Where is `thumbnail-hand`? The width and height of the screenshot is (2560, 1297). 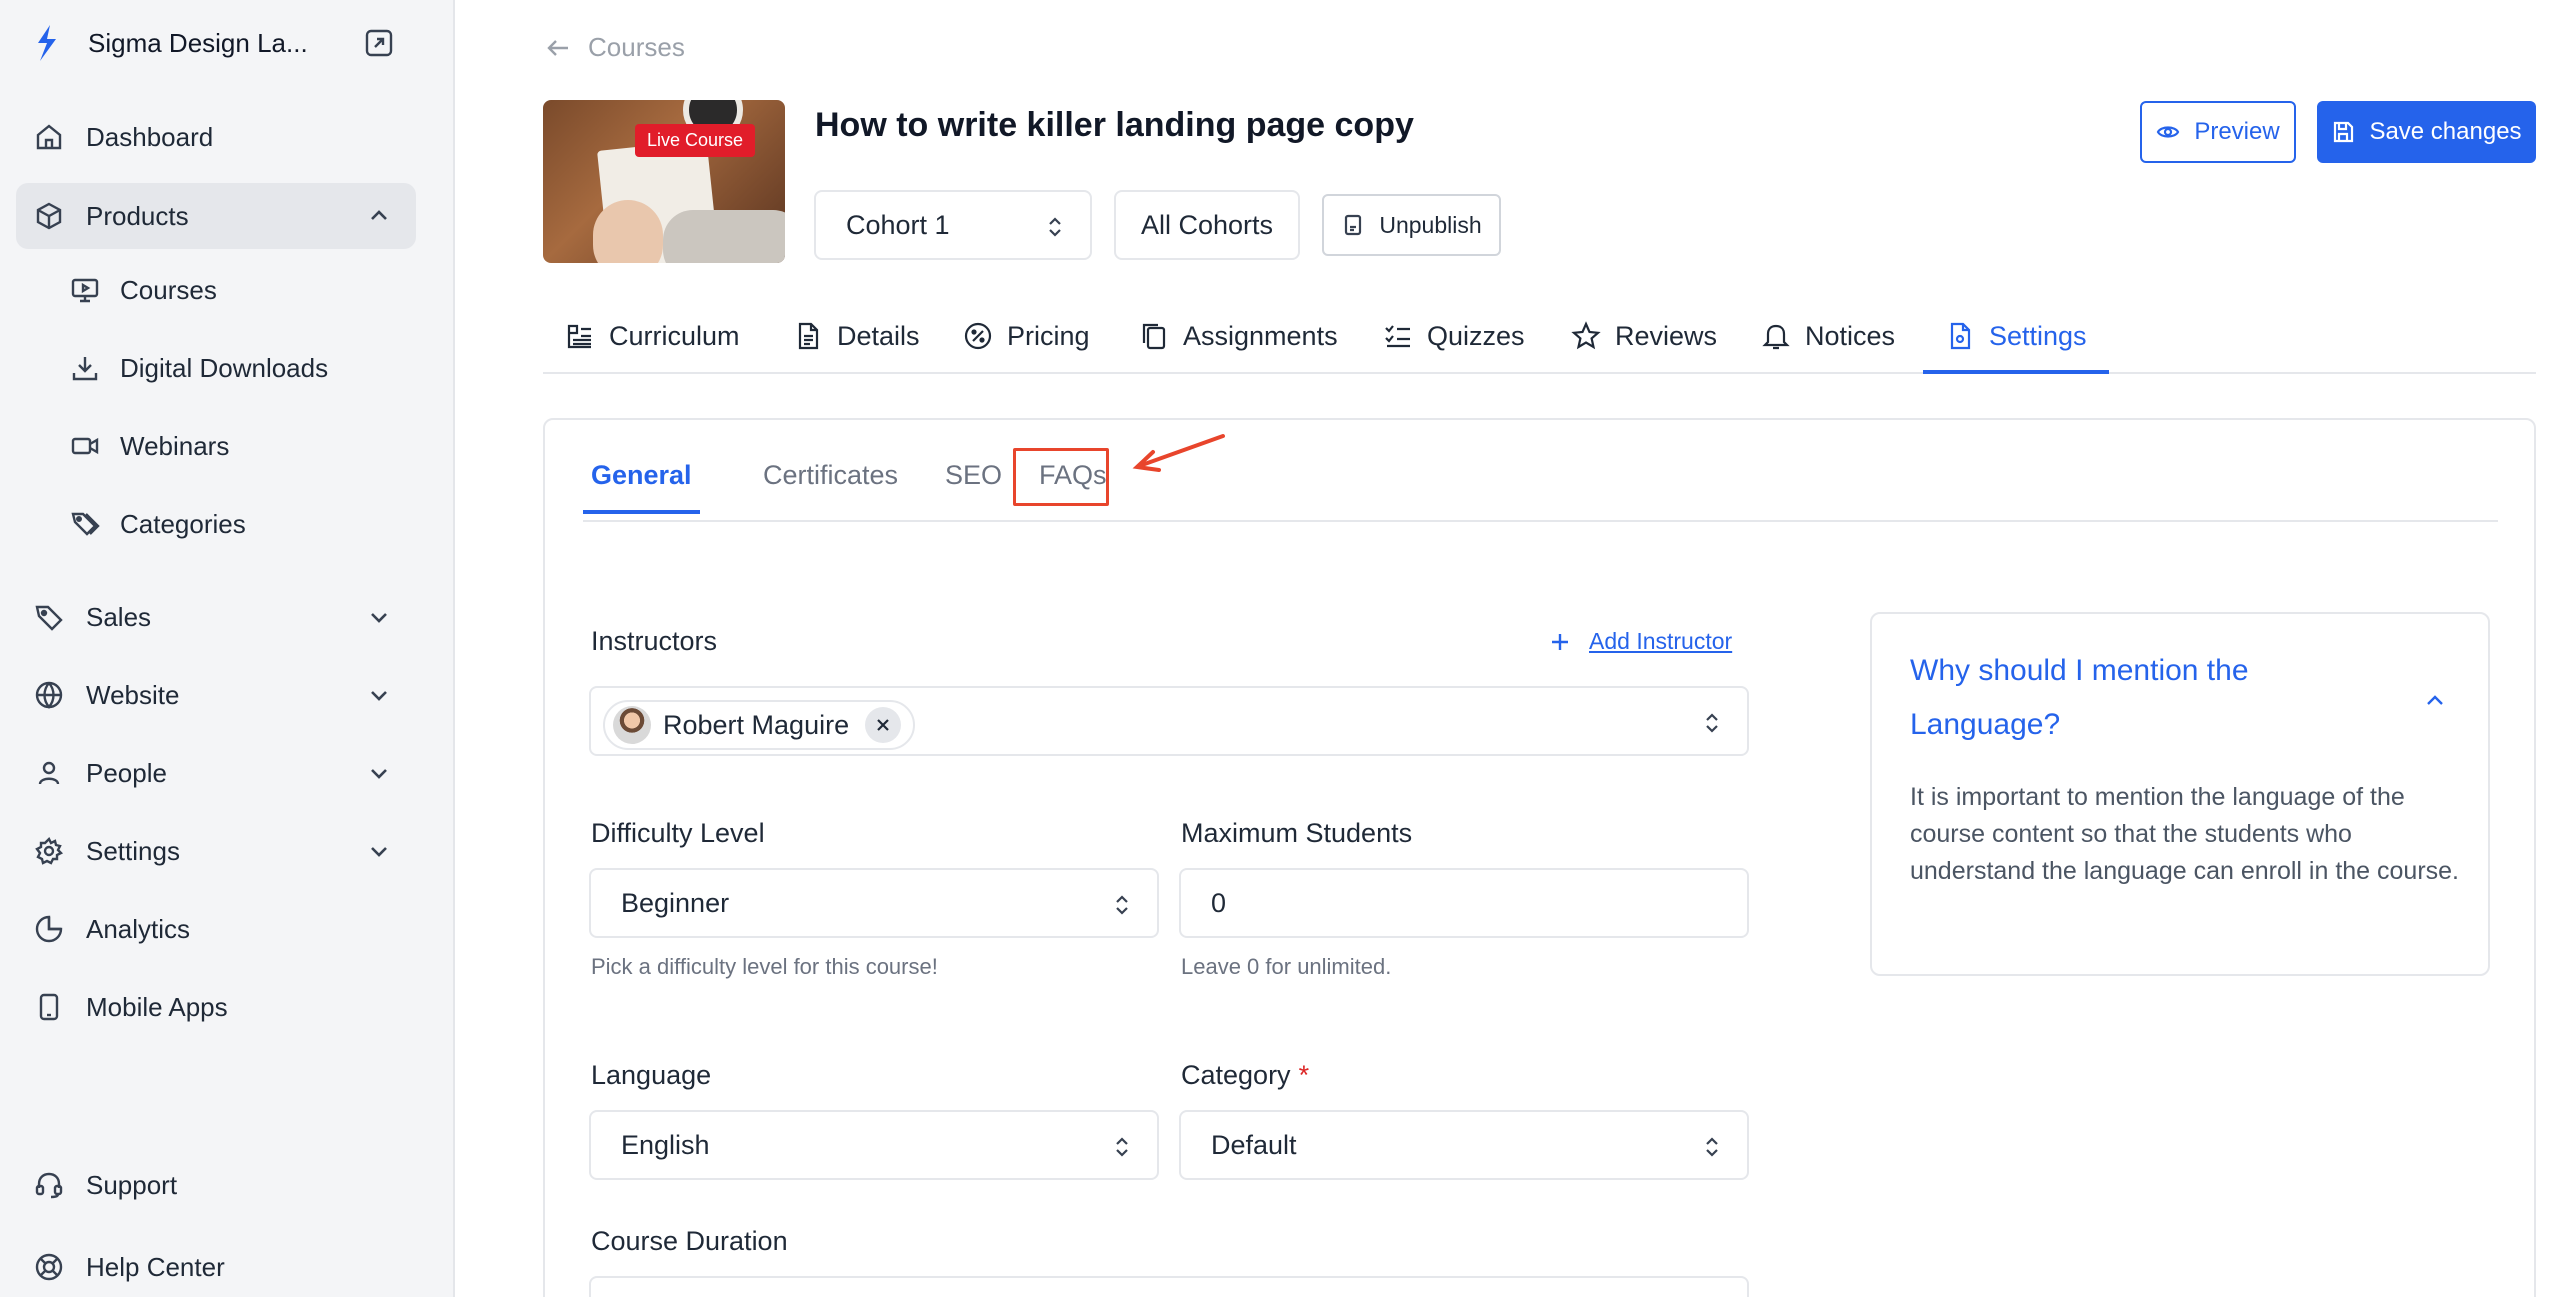
thumbnail-hand is located at coordinates (628, 231).